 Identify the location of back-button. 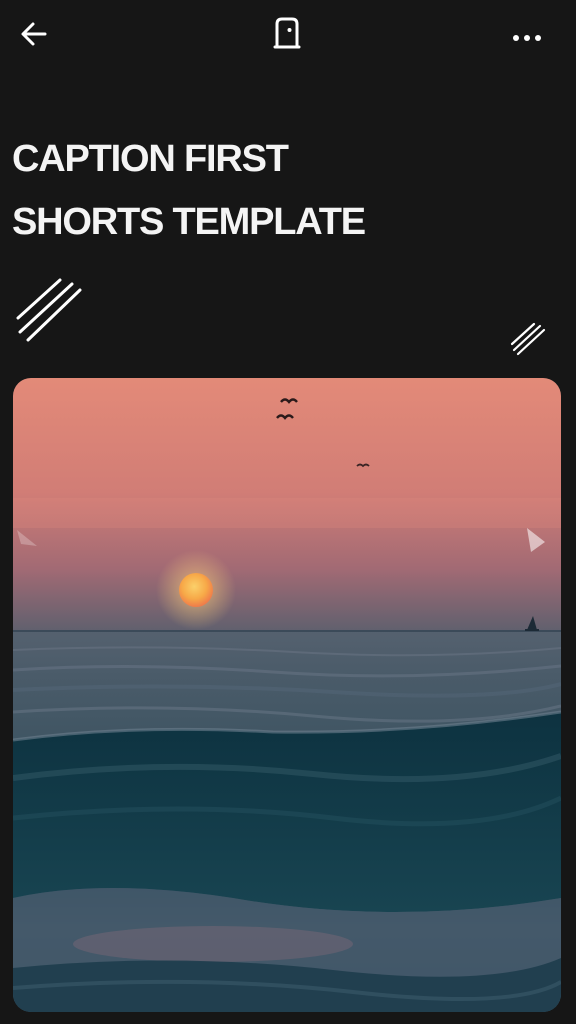
(34, 34).